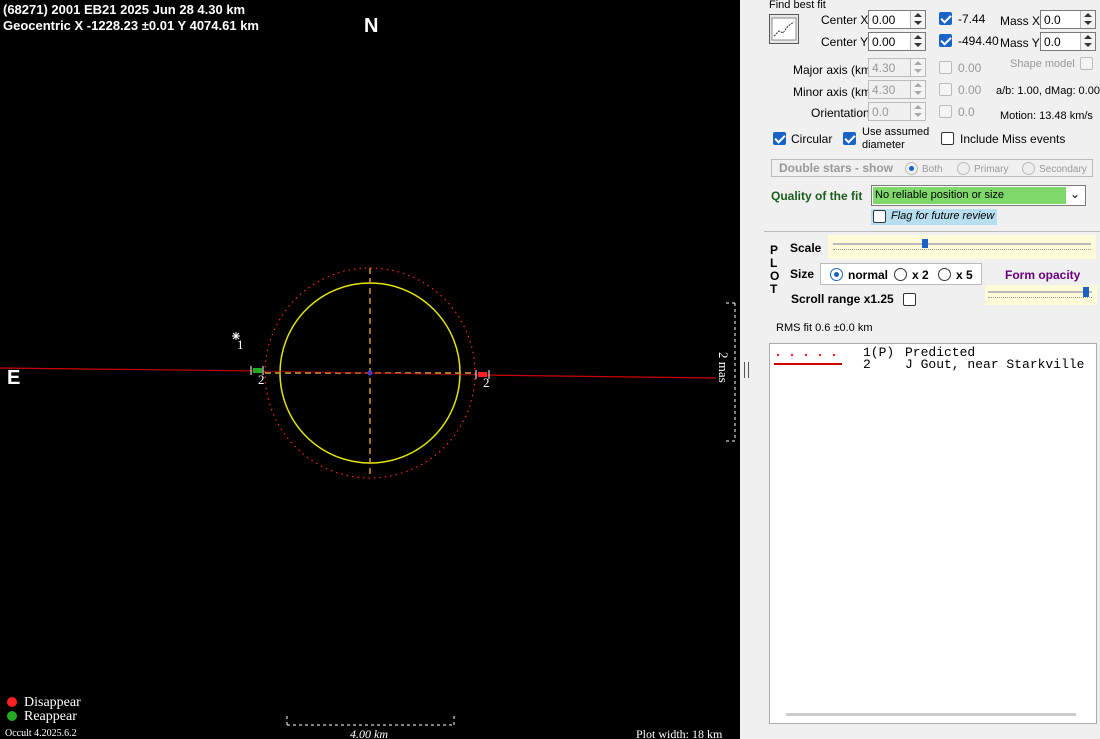 The image size is (1100, 739). What do you see at coordinates (868, 275) in the screenshot?
I see `size-normal-label: normal` at bounding box center [868, 275].